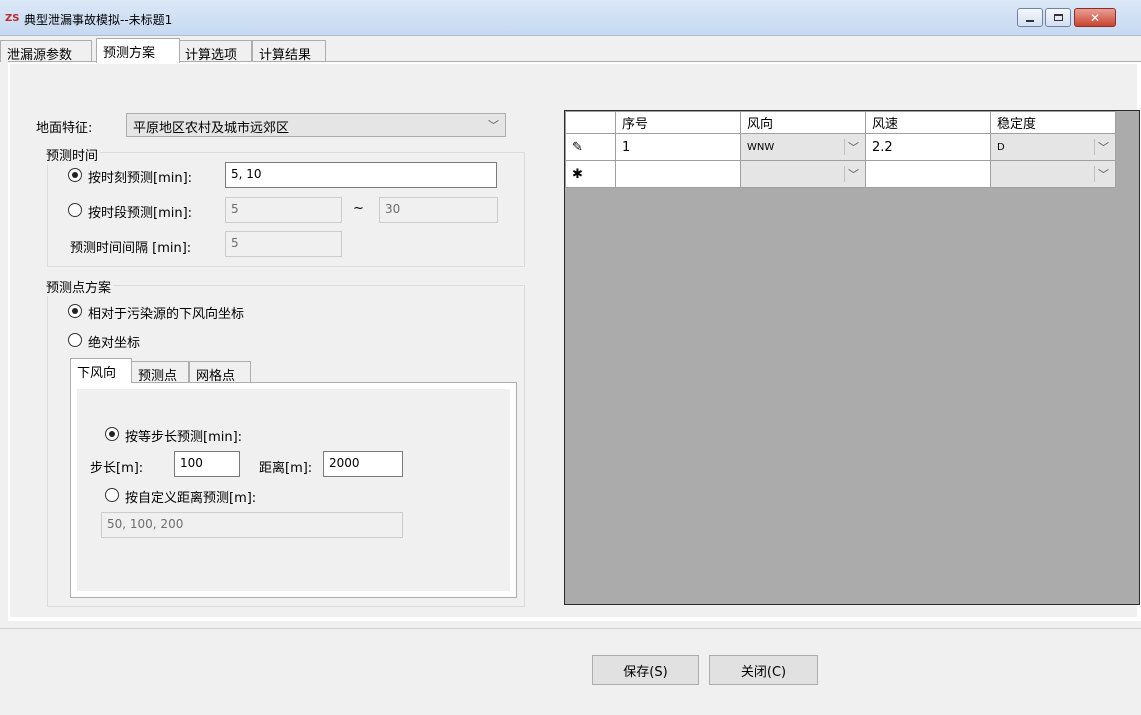 The image size is (1141, 715). What do you see at coordinates (215, 51) in the screenshot?
I see `tab-calc-options: 计算选项` at bounding box center [215, 51].